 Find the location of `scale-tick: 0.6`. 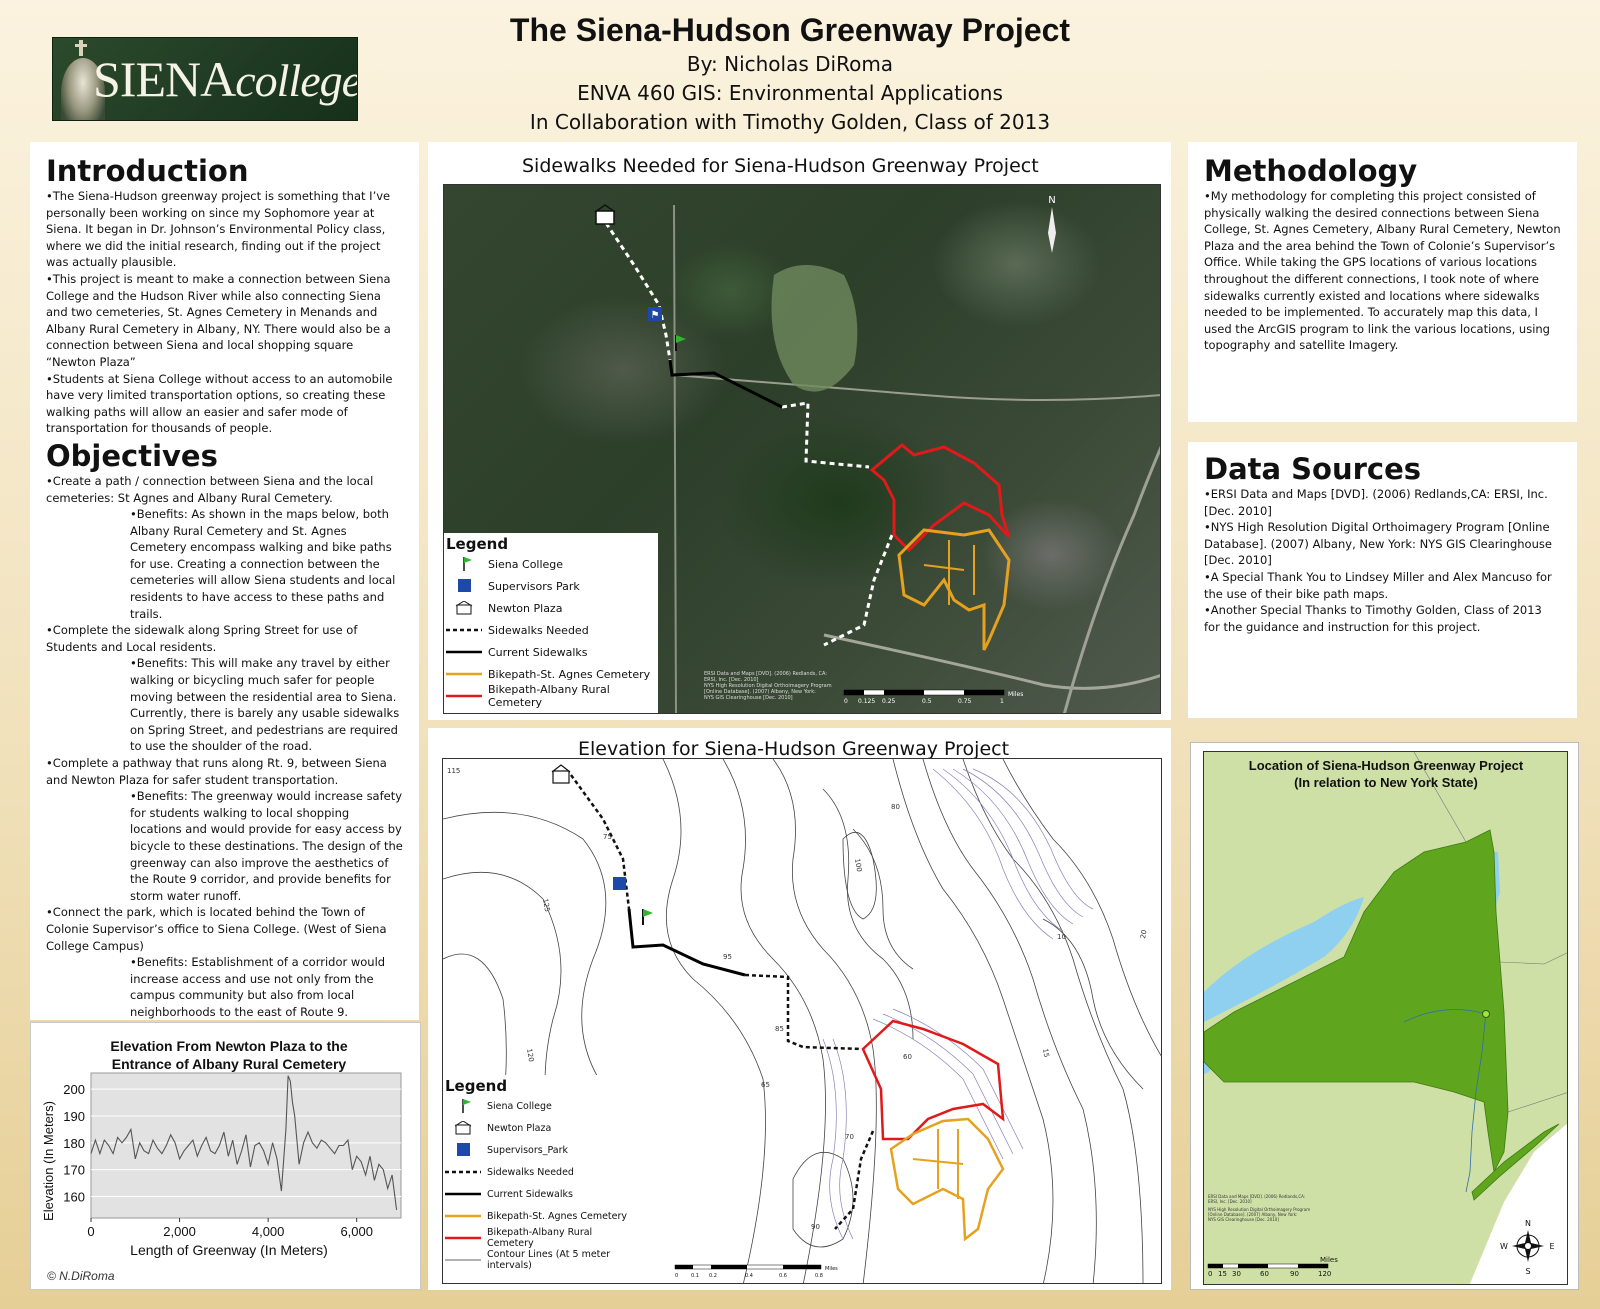

scale-tick: 0.6 is located at coordinates (783, 1276).